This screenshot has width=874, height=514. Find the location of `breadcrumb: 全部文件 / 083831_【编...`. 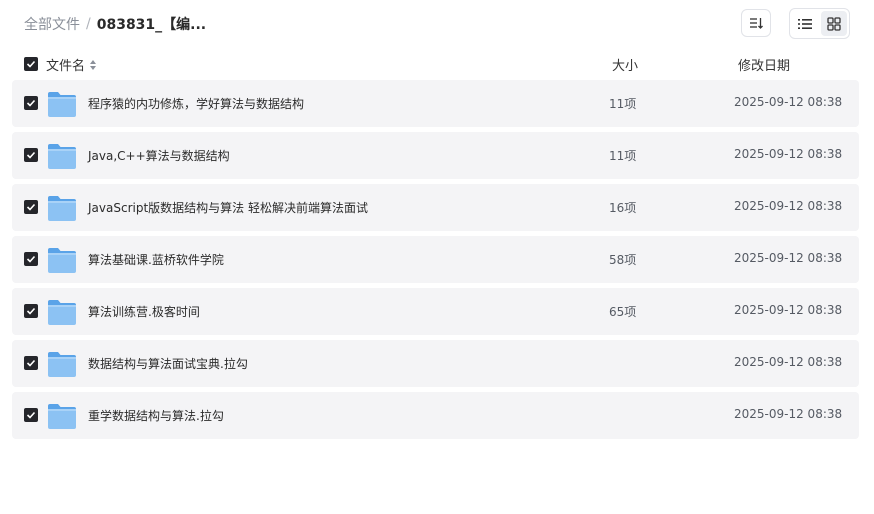

breadcrumb: 全部文件 / 083831_【编... is located at coordinates (115, 24).